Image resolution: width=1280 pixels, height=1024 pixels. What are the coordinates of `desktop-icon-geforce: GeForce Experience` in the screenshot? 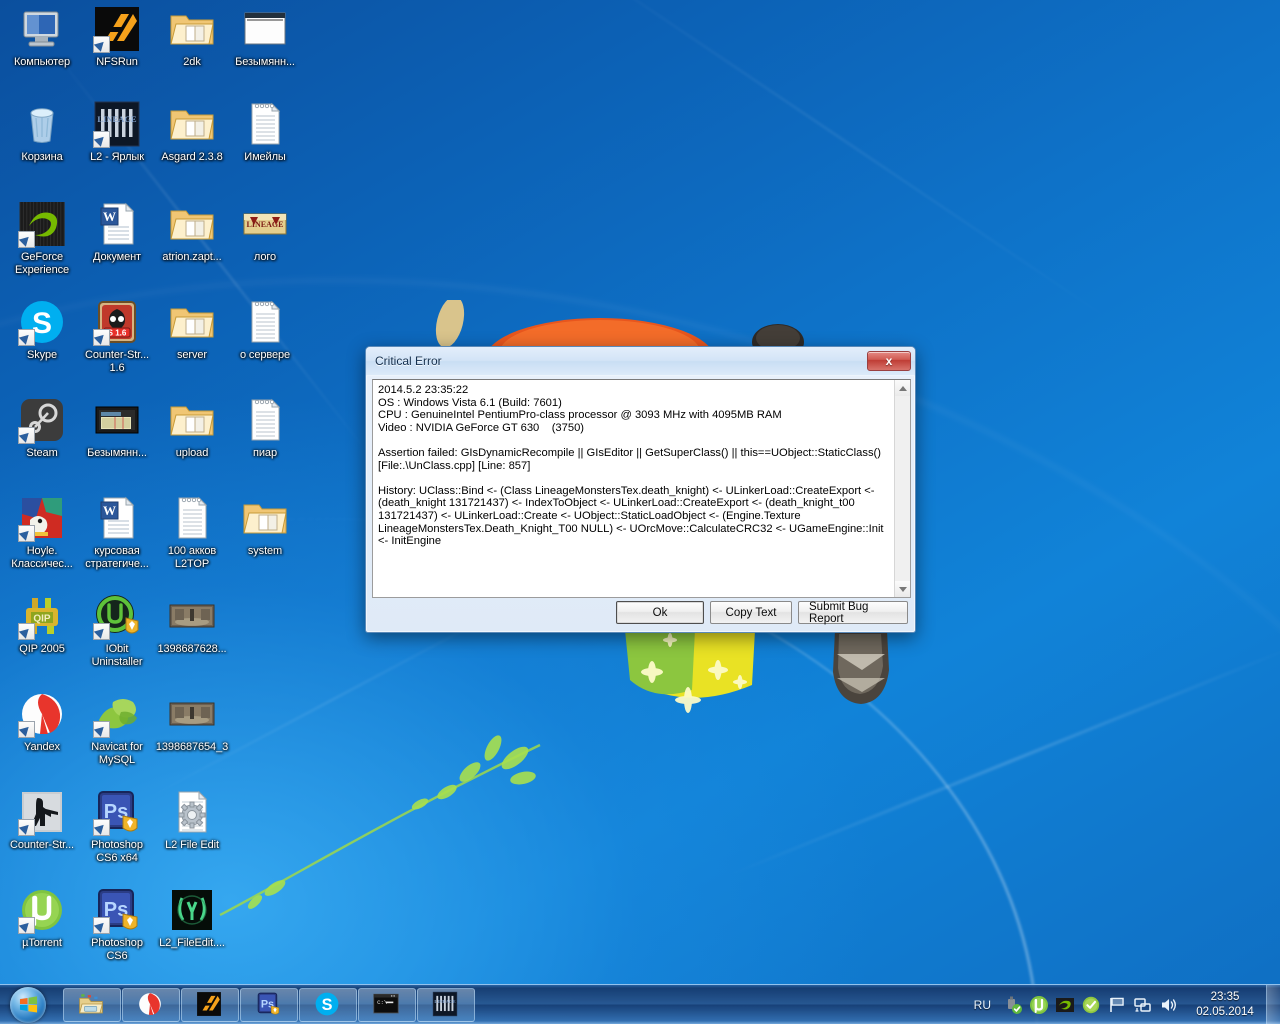 It's located at (42, 238).